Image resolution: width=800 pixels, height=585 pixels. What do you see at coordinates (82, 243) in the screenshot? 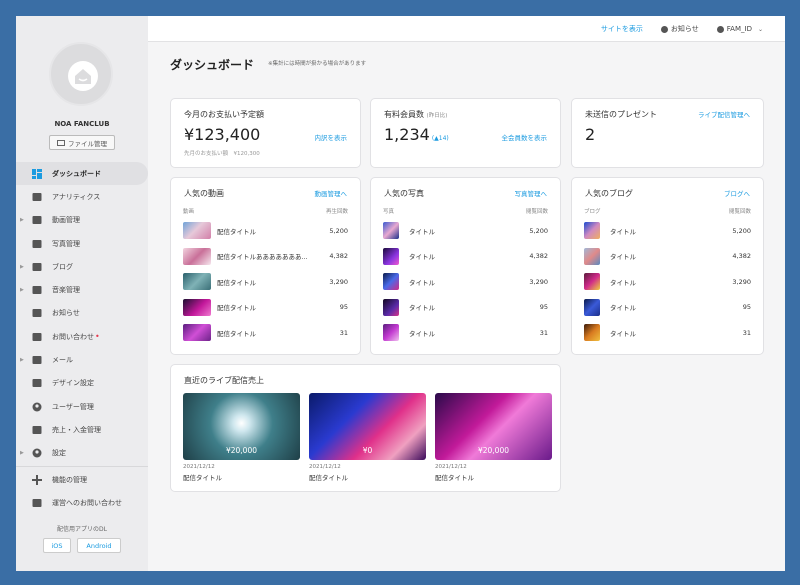
I see `sidebar-item-photo: 写真管理` at bounding box center [82, 243].